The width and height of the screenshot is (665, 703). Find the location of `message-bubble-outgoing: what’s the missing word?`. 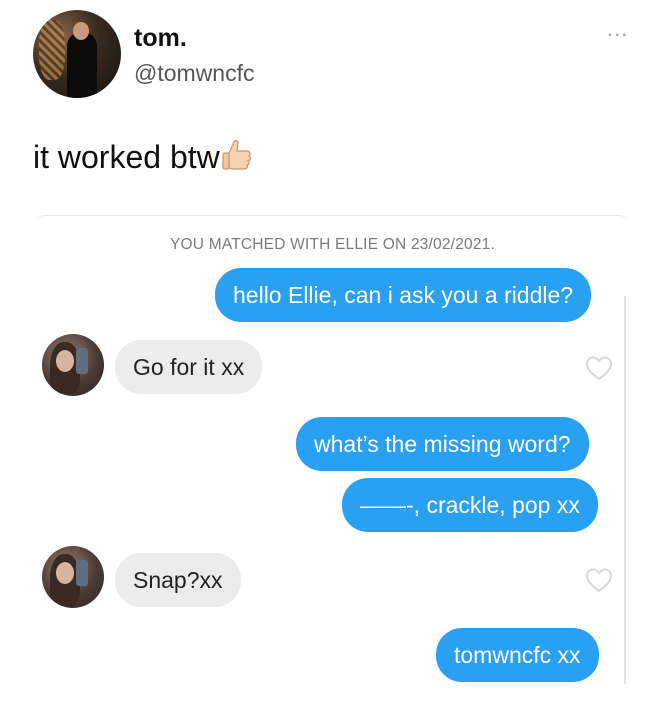

message-bubble-outgoing: what’s the missing word? is located at coordinates (442, 444).